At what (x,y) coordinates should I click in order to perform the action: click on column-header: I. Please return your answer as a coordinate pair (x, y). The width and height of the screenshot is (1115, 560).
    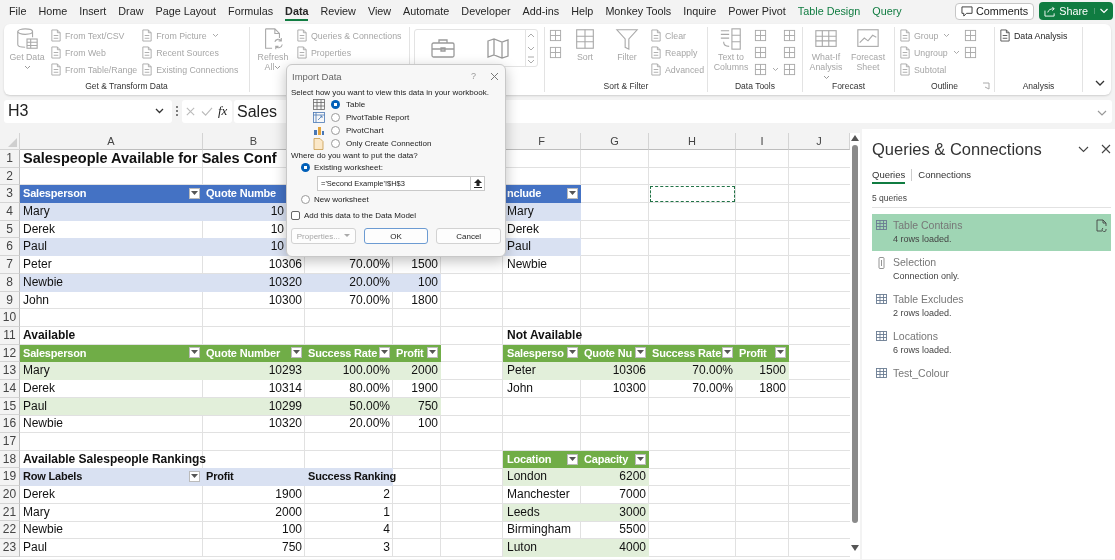
    Looking at the image, I should click on (762, 141).